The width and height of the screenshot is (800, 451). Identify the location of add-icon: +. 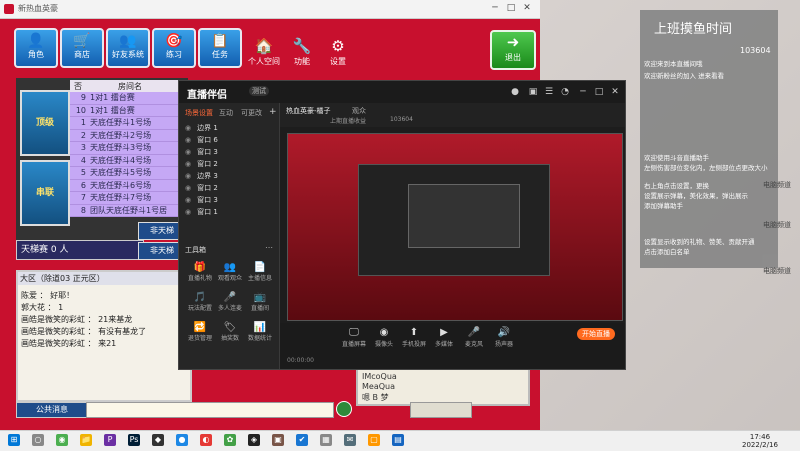
(273, 112).